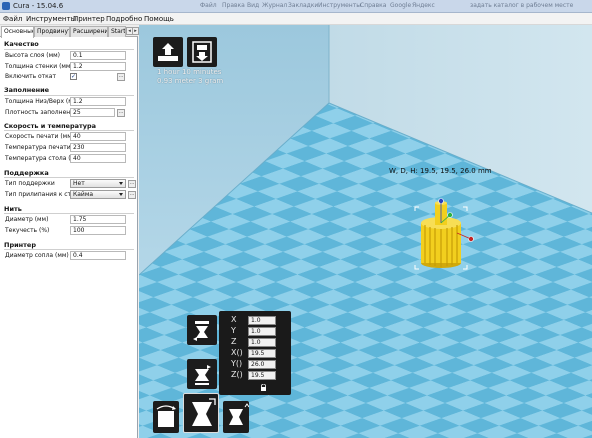  I want to click on fill-density-label: Плотность заполнения, so click(41, 112).